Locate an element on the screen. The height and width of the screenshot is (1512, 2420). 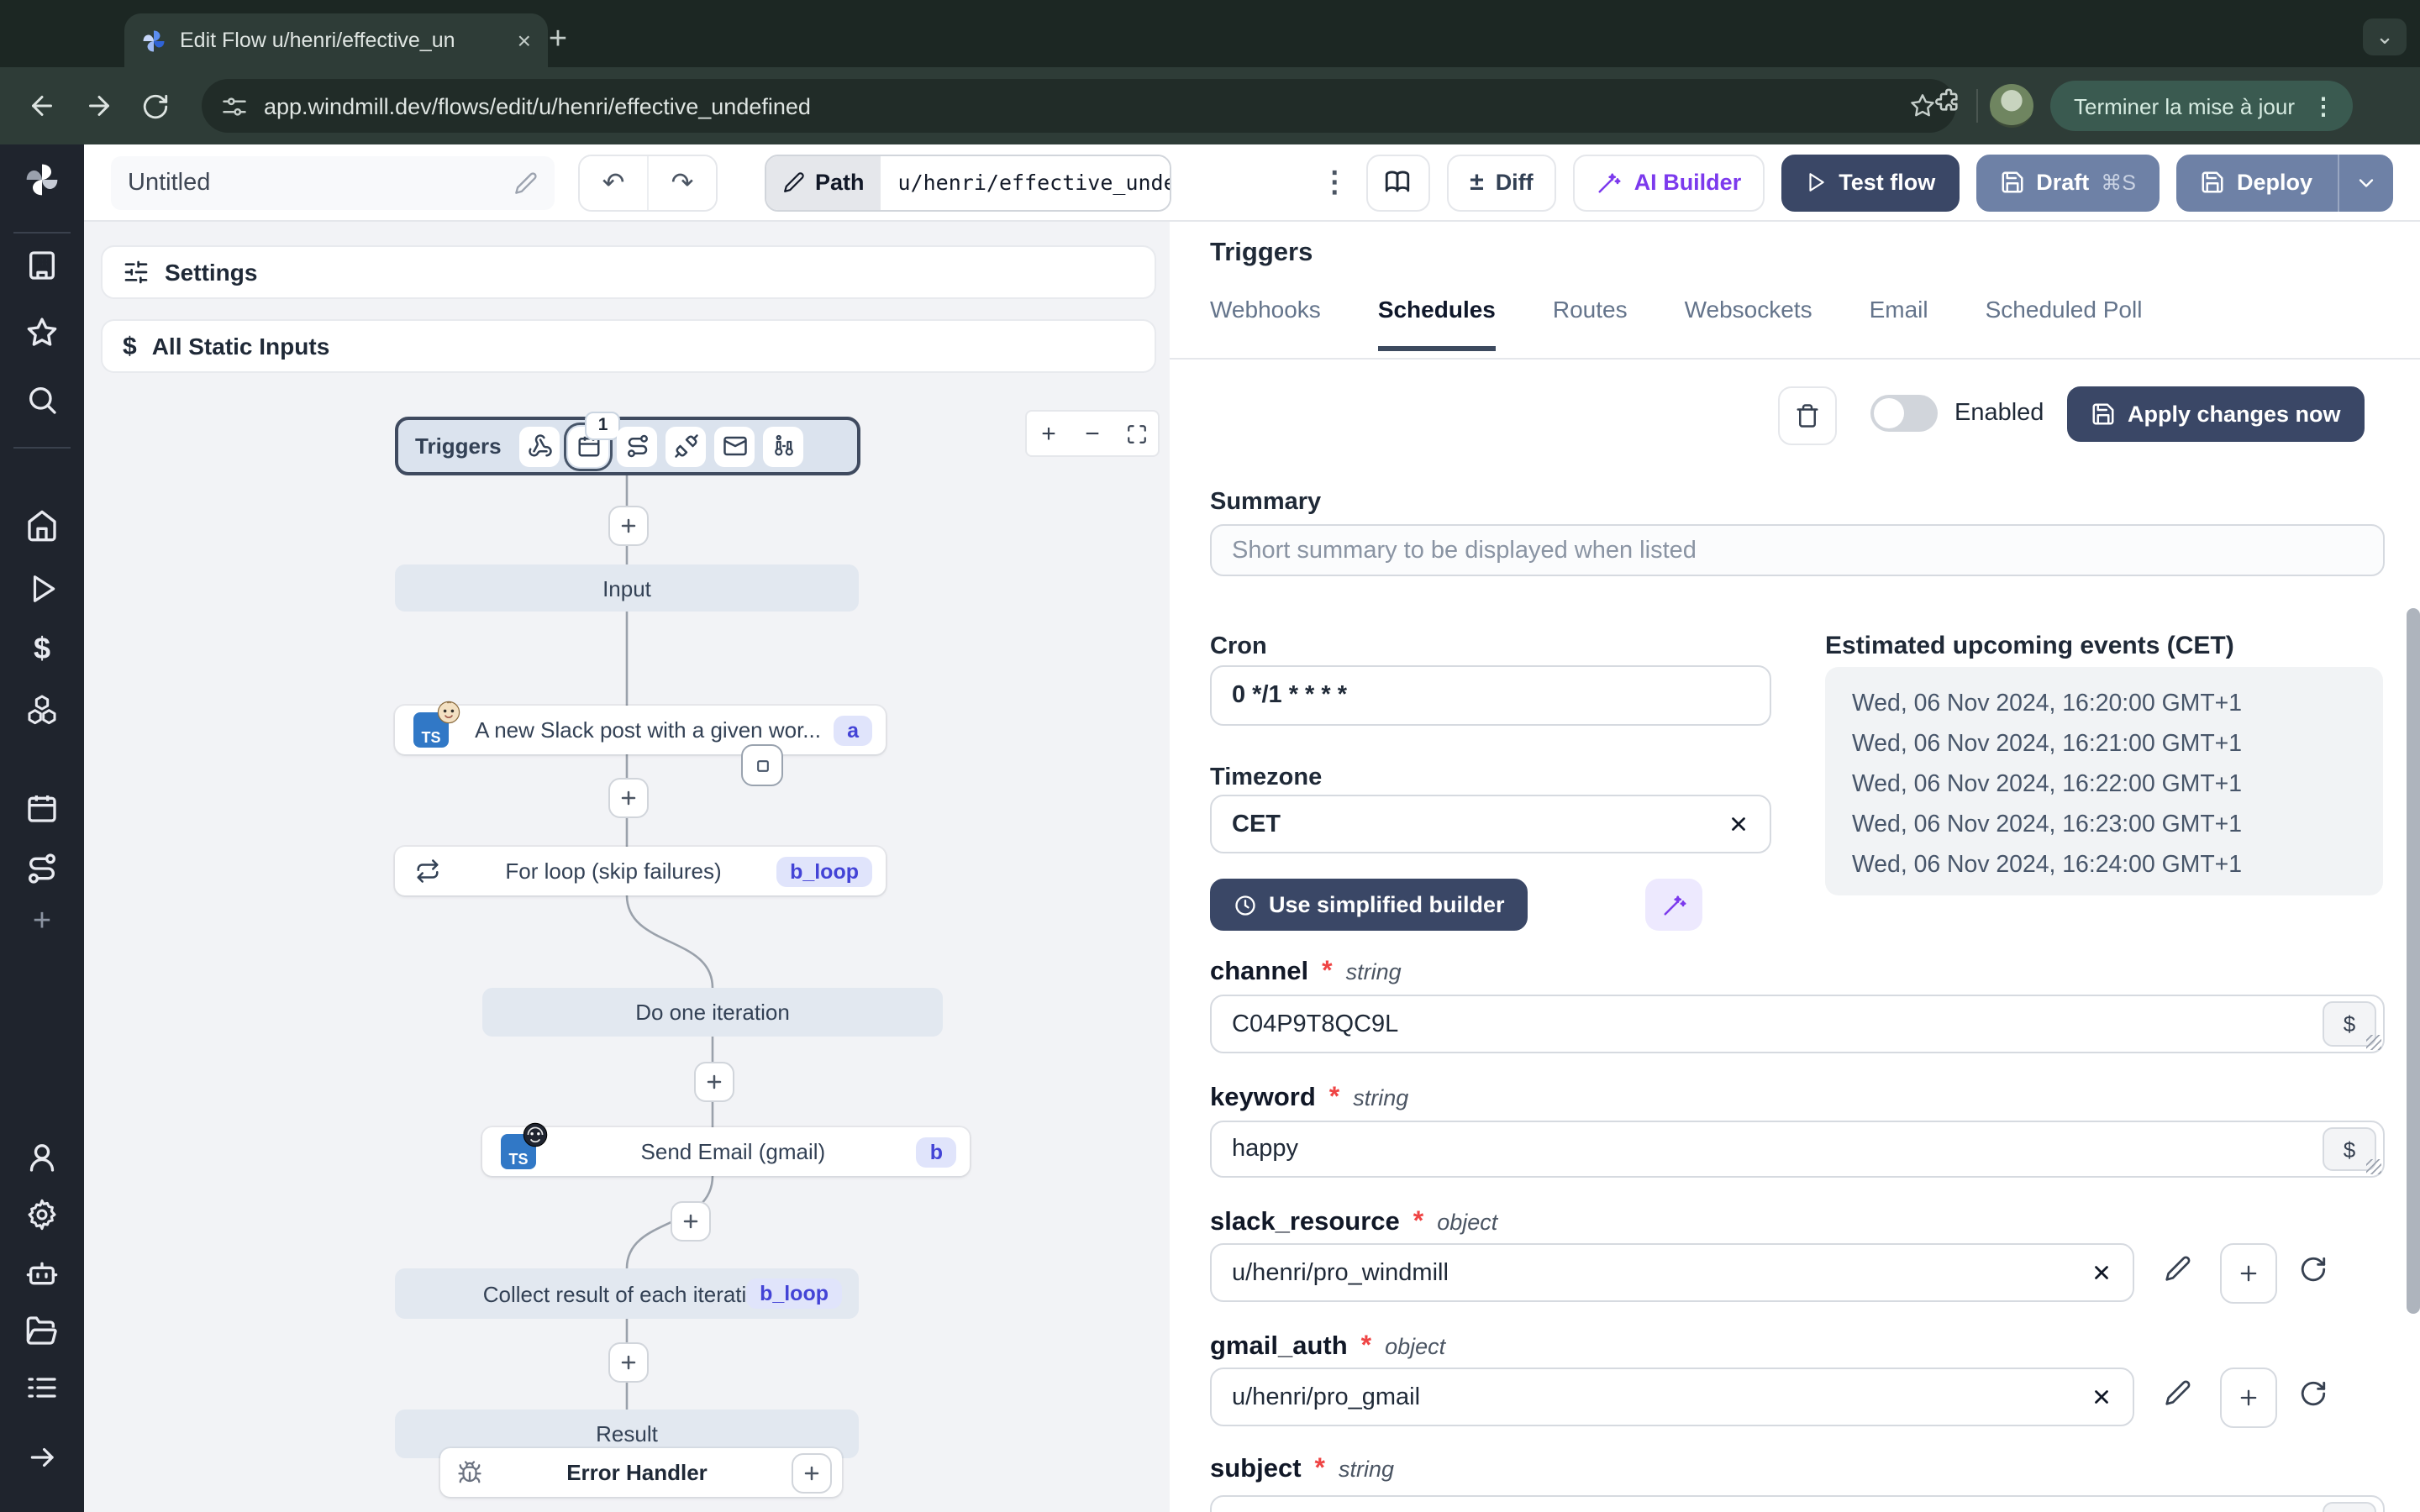
apply-changes-button: Apply changes now is located at coordinates (2216, 414).